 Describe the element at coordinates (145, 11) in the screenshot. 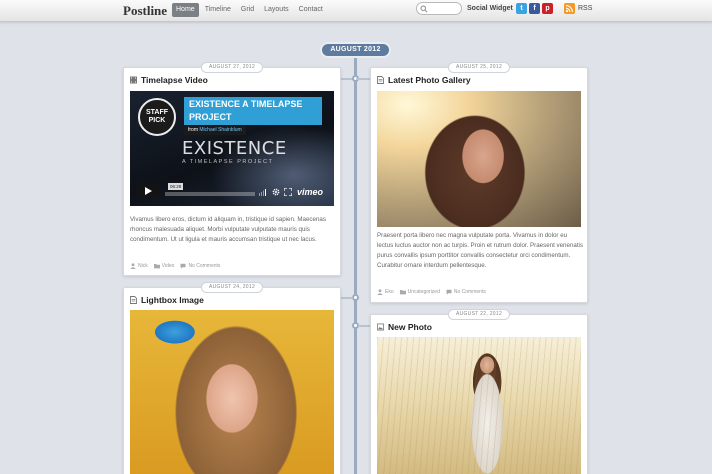

I see `site-logo: Postline` at that location.